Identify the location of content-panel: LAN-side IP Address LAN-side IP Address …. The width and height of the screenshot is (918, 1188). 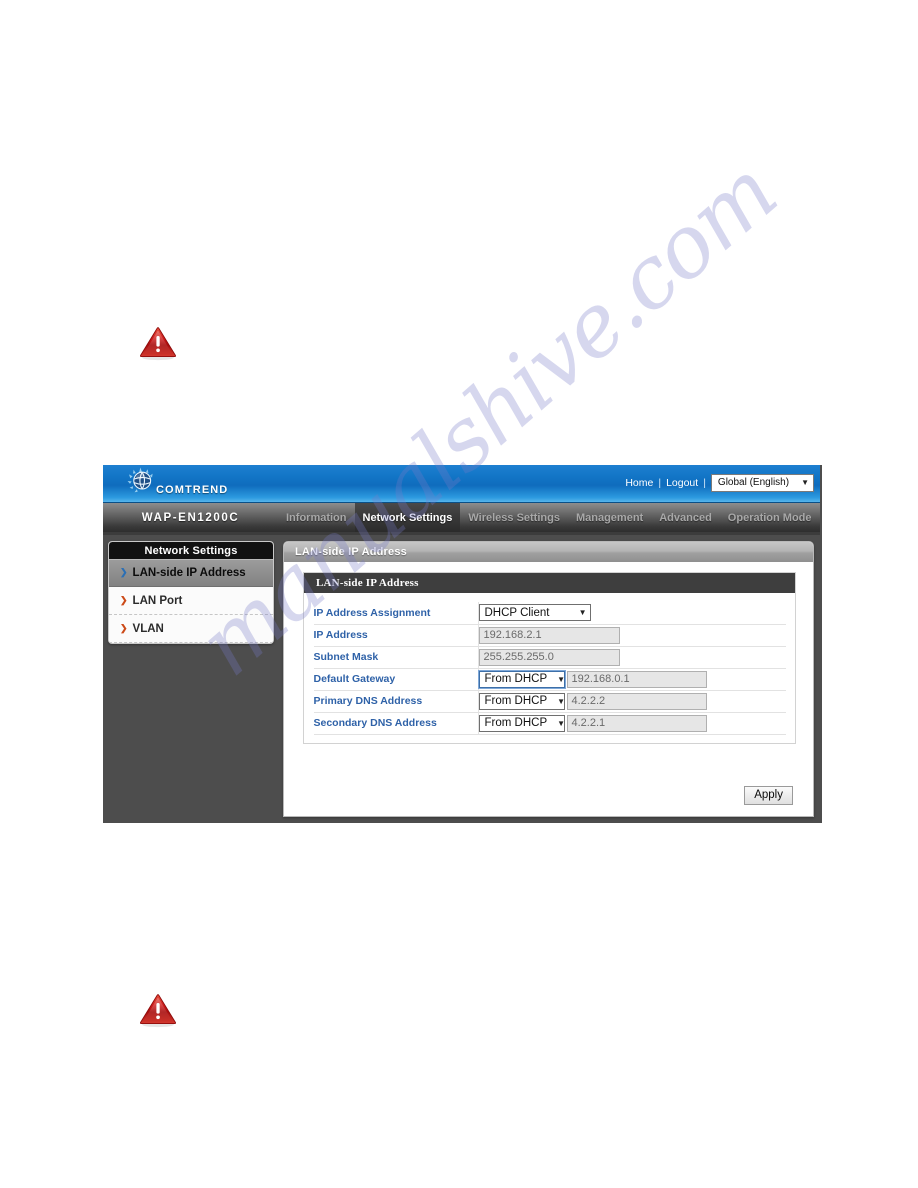
(548, 679).